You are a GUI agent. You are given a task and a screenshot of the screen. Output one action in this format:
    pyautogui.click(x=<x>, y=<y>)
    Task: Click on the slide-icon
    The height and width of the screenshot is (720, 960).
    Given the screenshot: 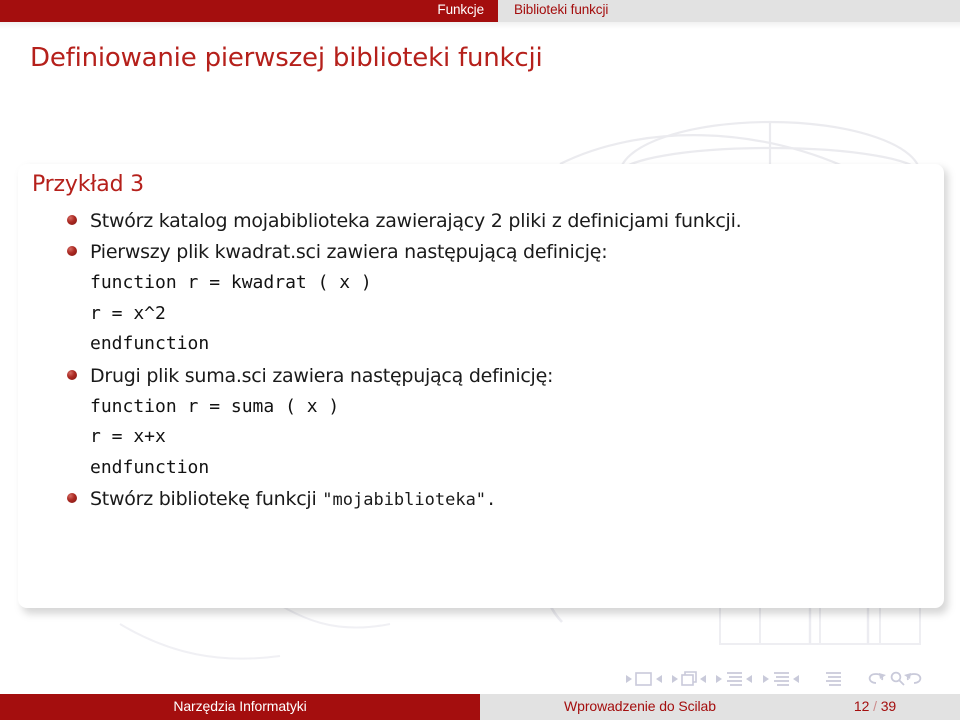 What is the action you would take?
    pyautogui.click(x=643, y=679)
    